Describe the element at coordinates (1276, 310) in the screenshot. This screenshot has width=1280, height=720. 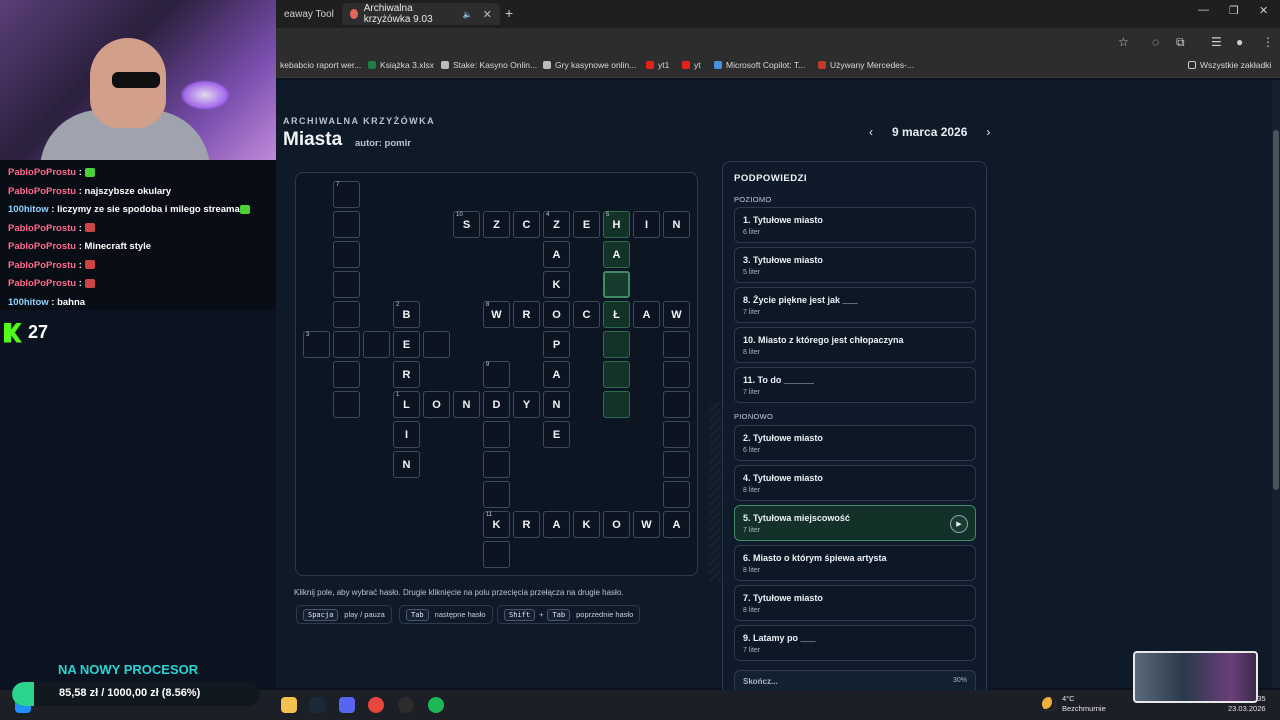
I see `scrollbar-thumb` at that location.